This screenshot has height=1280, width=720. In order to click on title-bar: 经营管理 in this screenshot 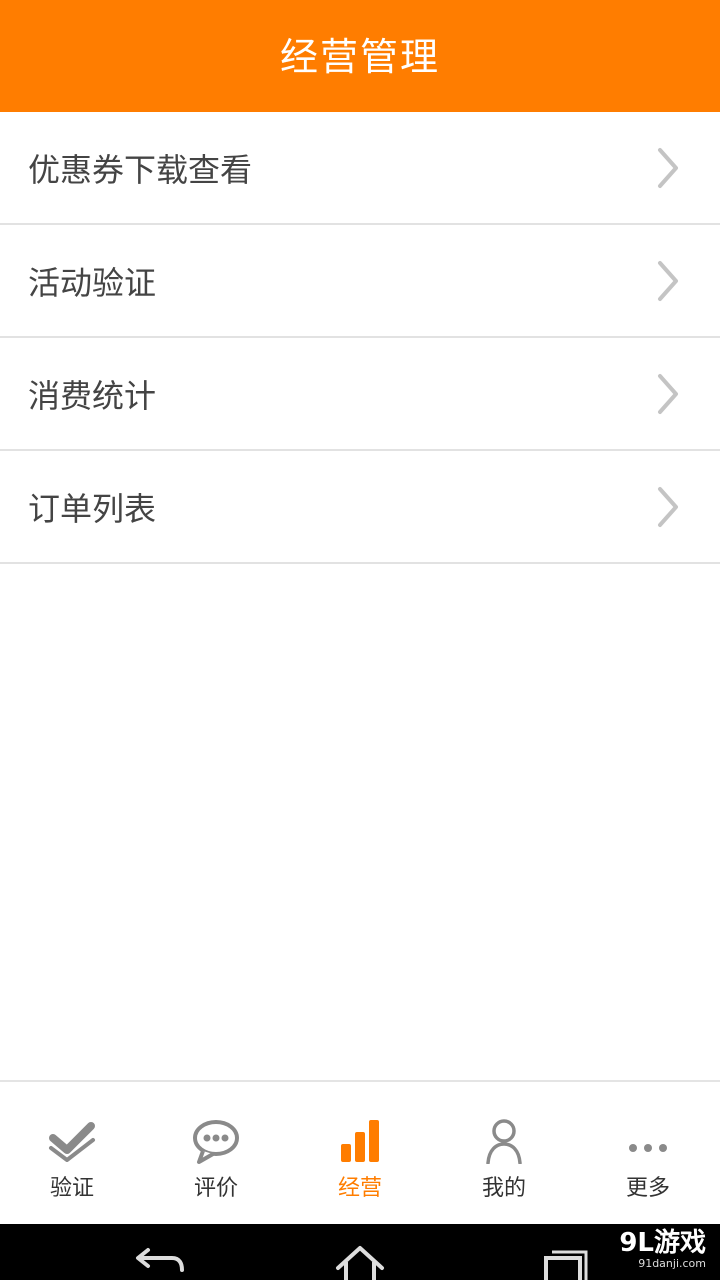, I will do `click(360, 56)`.